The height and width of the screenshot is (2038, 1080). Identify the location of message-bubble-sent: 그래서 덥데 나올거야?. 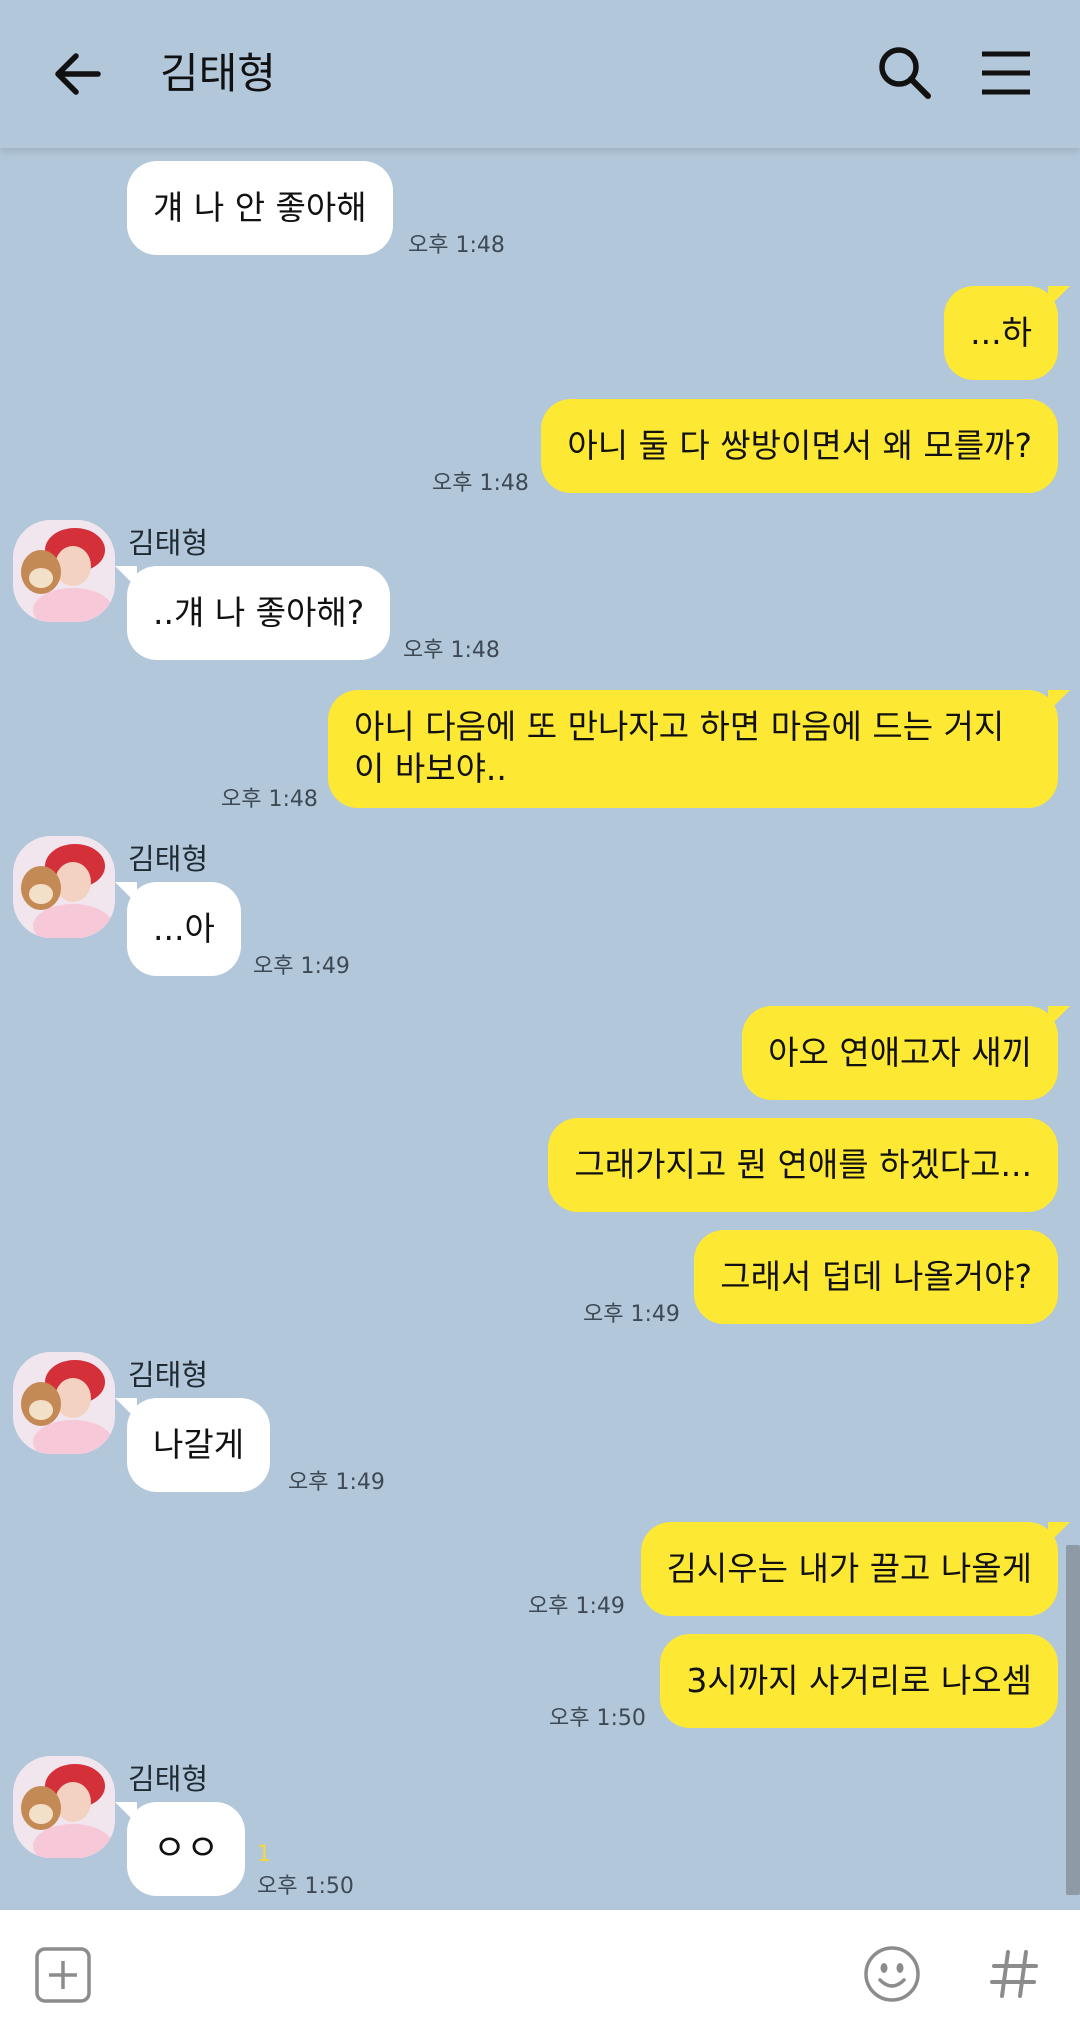
(876, 1277).